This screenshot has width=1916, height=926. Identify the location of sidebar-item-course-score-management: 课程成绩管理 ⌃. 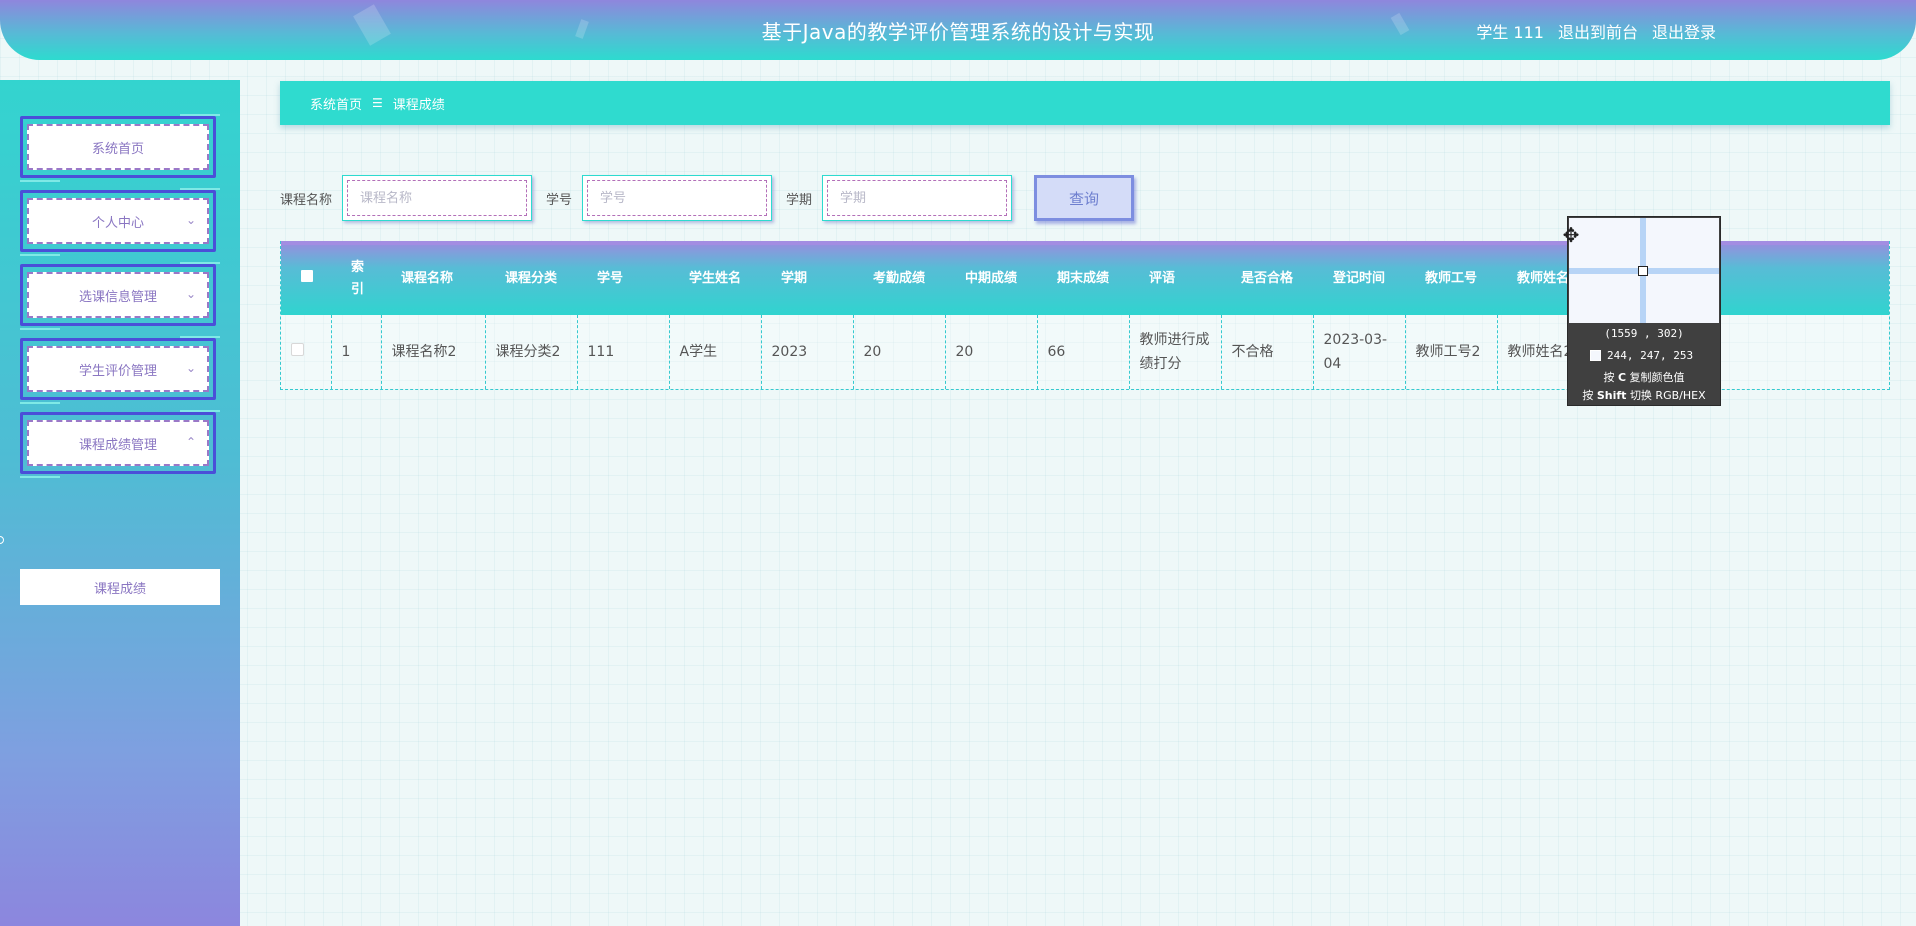
(120, 444).